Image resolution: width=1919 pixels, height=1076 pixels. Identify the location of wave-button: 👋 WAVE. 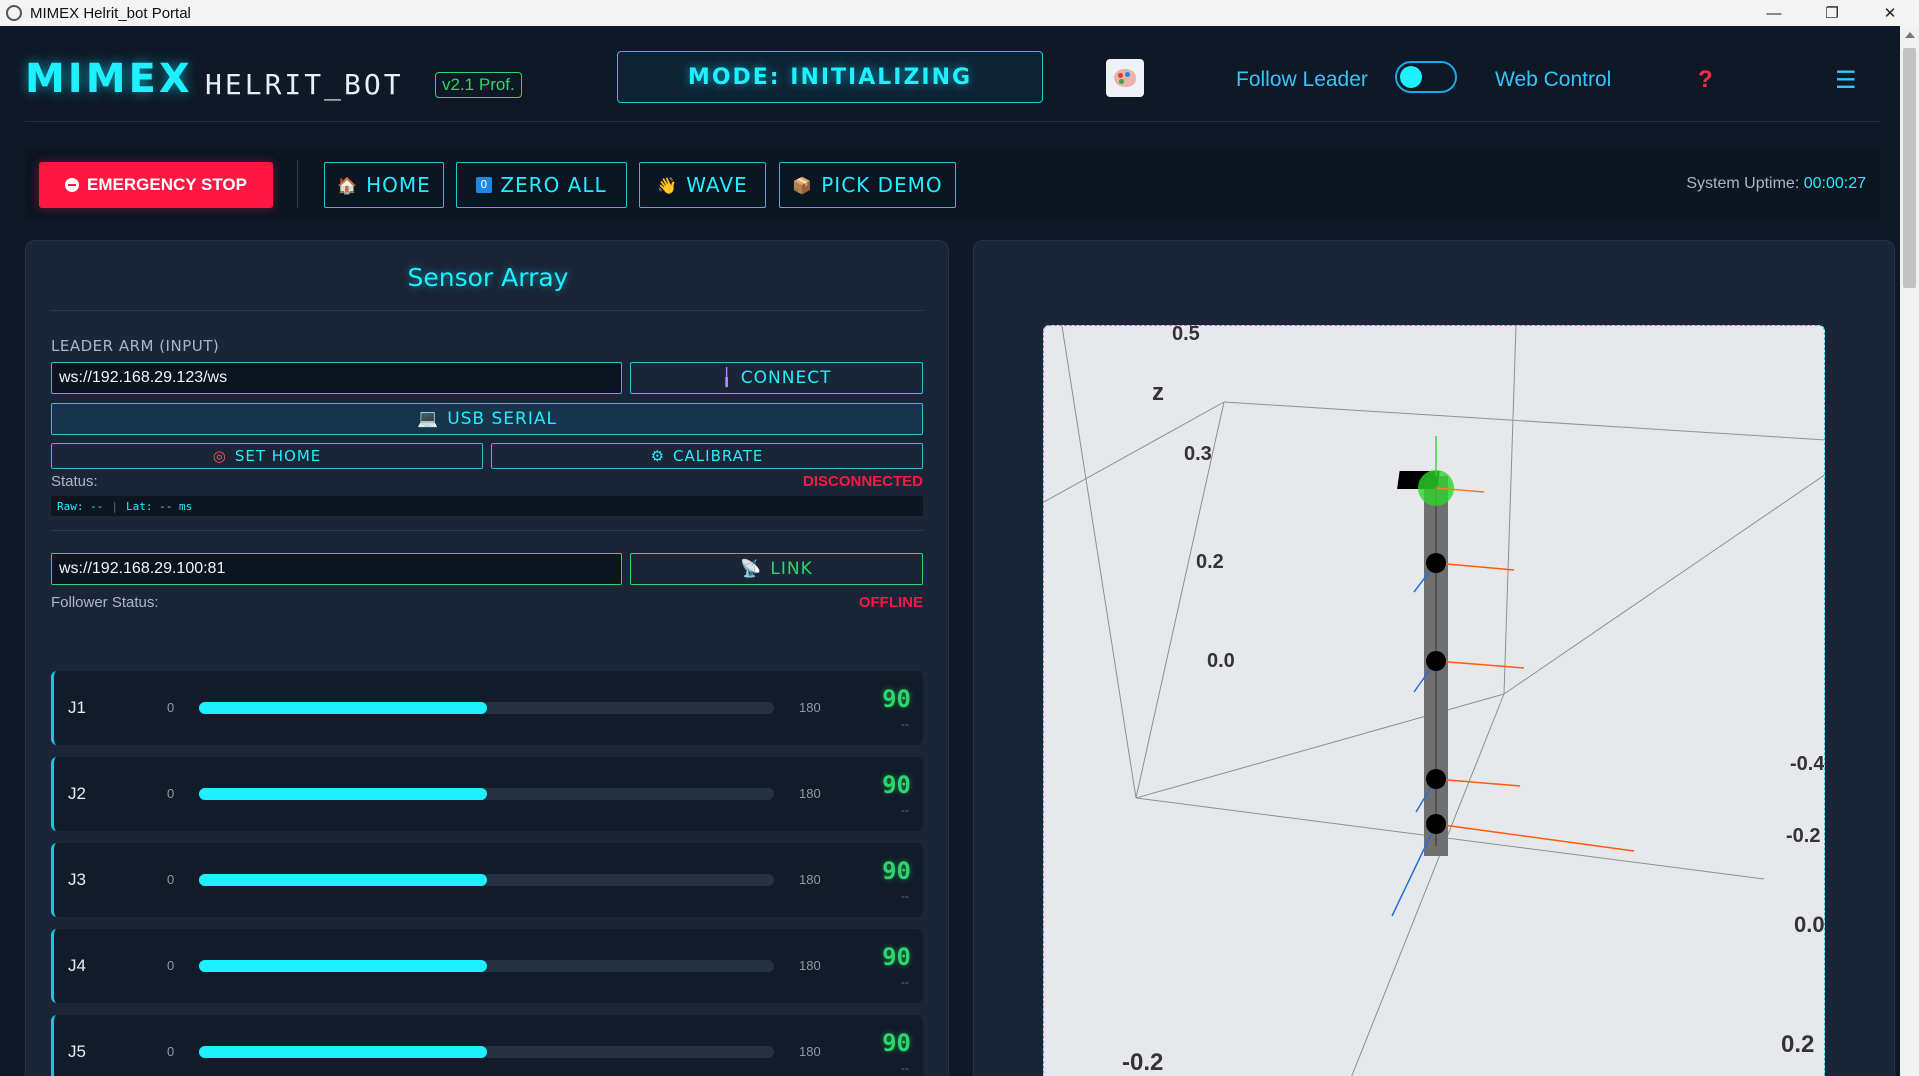
(702, 185).